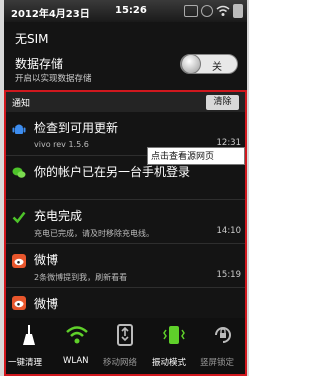  I want to click on quick-label: 竖屏锁定, so click(217, 363).